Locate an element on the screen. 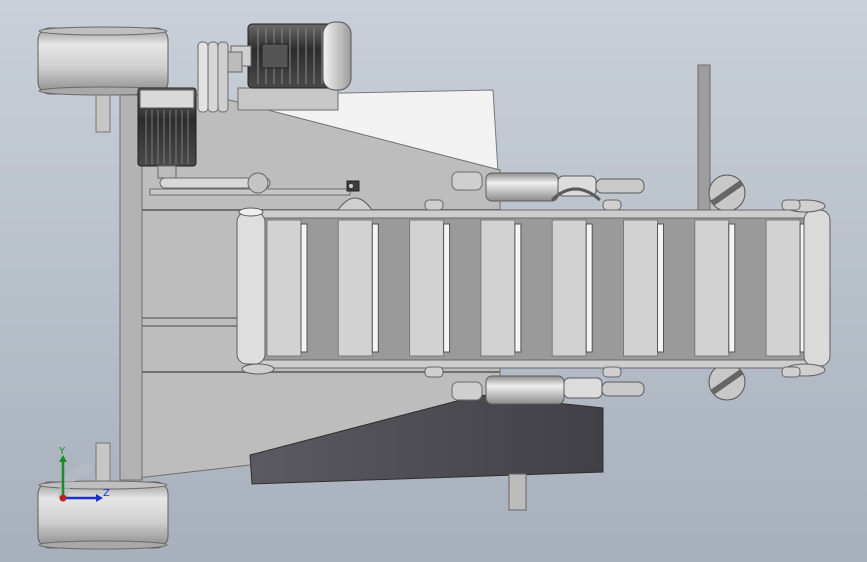 This screenshot has width=867, height=562. adjust-knob-upper is located at coordinates (727, 193).